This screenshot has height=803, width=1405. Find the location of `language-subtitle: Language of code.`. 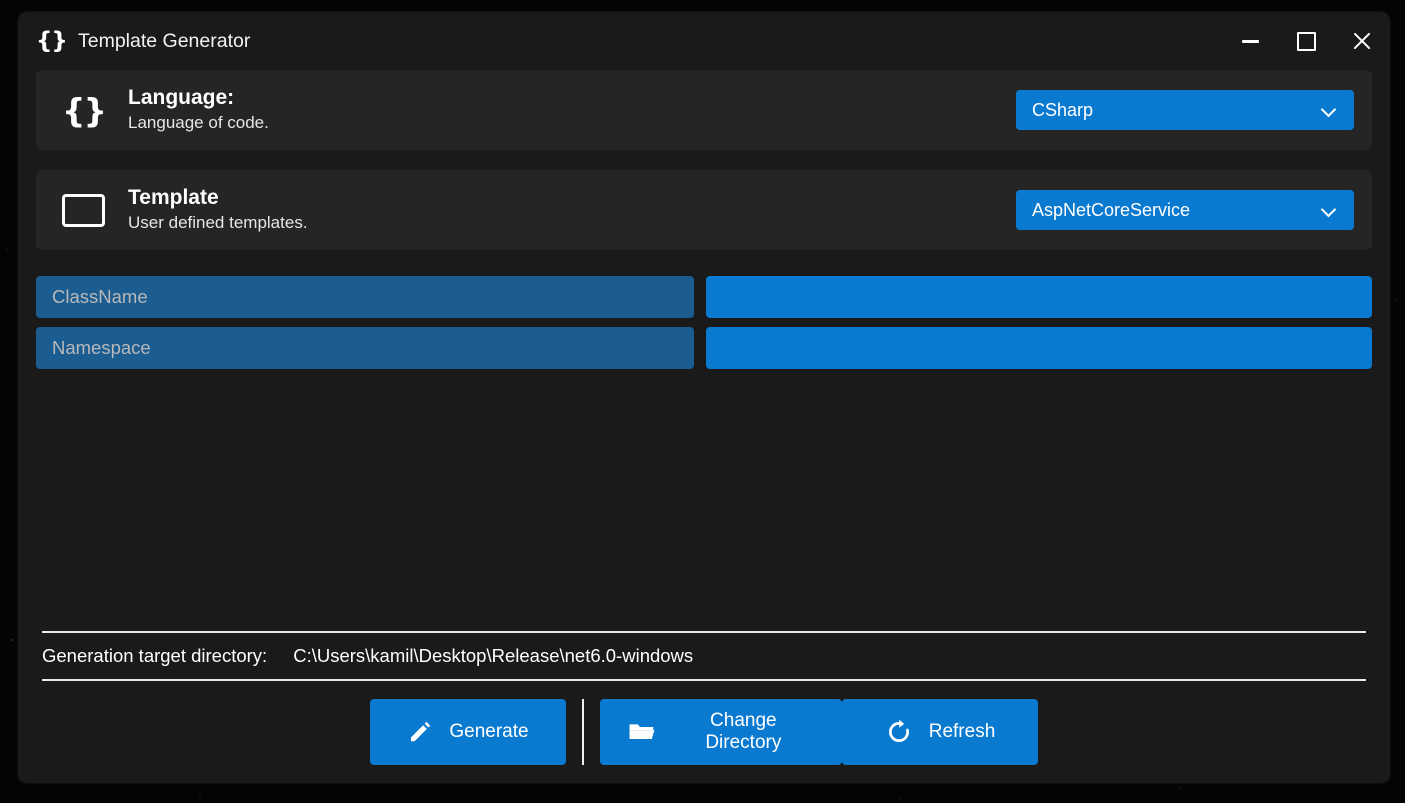

language-subtitle: Language of code. is located at coordinates (198, 123).